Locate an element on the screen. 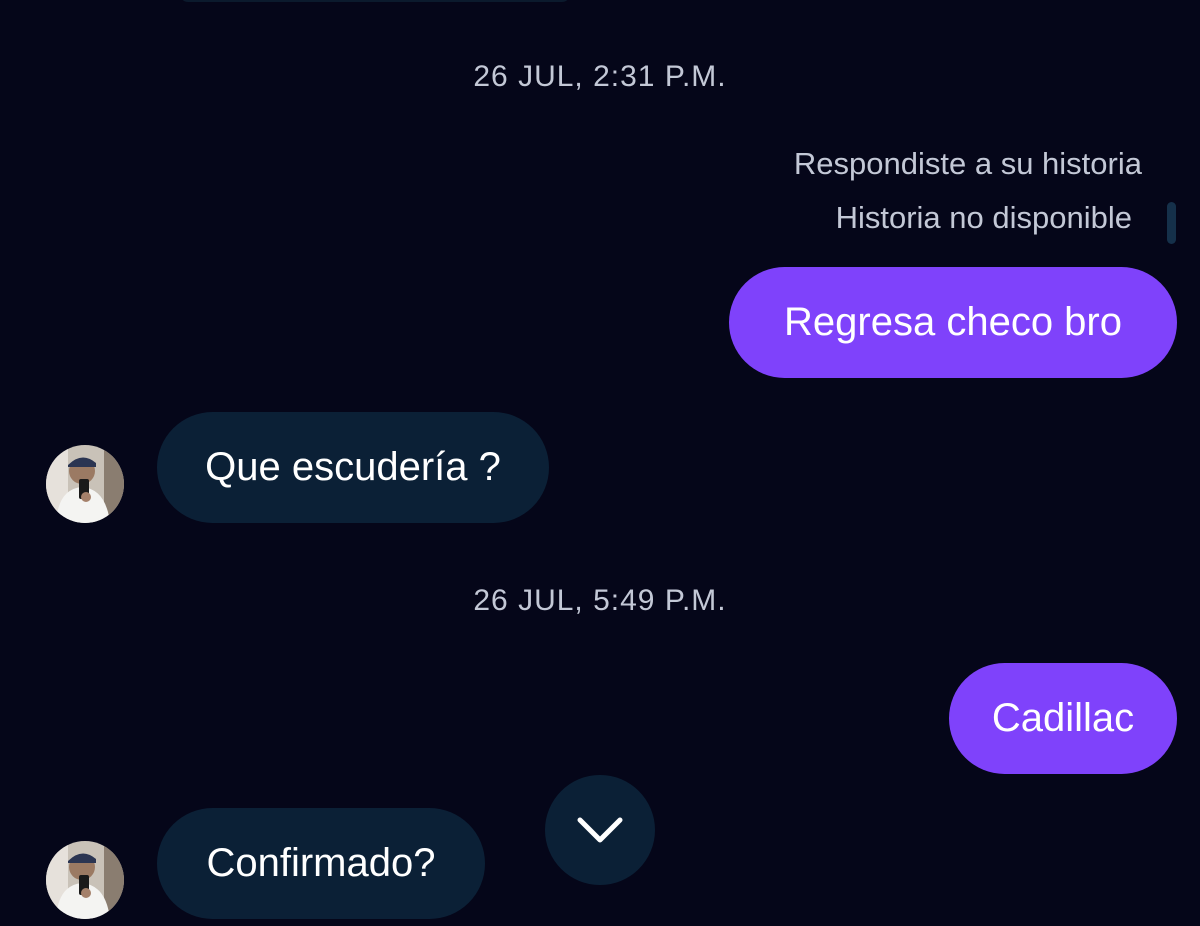 The width and height of the screenshot is (1200, 926). outgoing-message-2: Cadillac is located at coordinates (1063, 718).